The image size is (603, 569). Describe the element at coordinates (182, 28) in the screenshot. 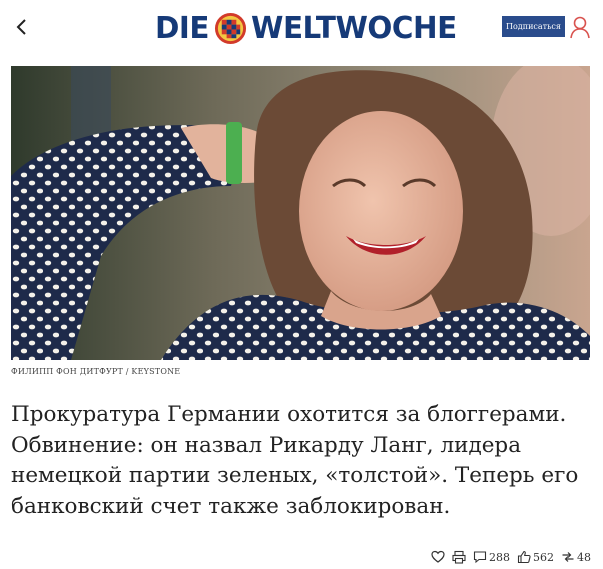

I see `logo-text-left: DIE` at that location.